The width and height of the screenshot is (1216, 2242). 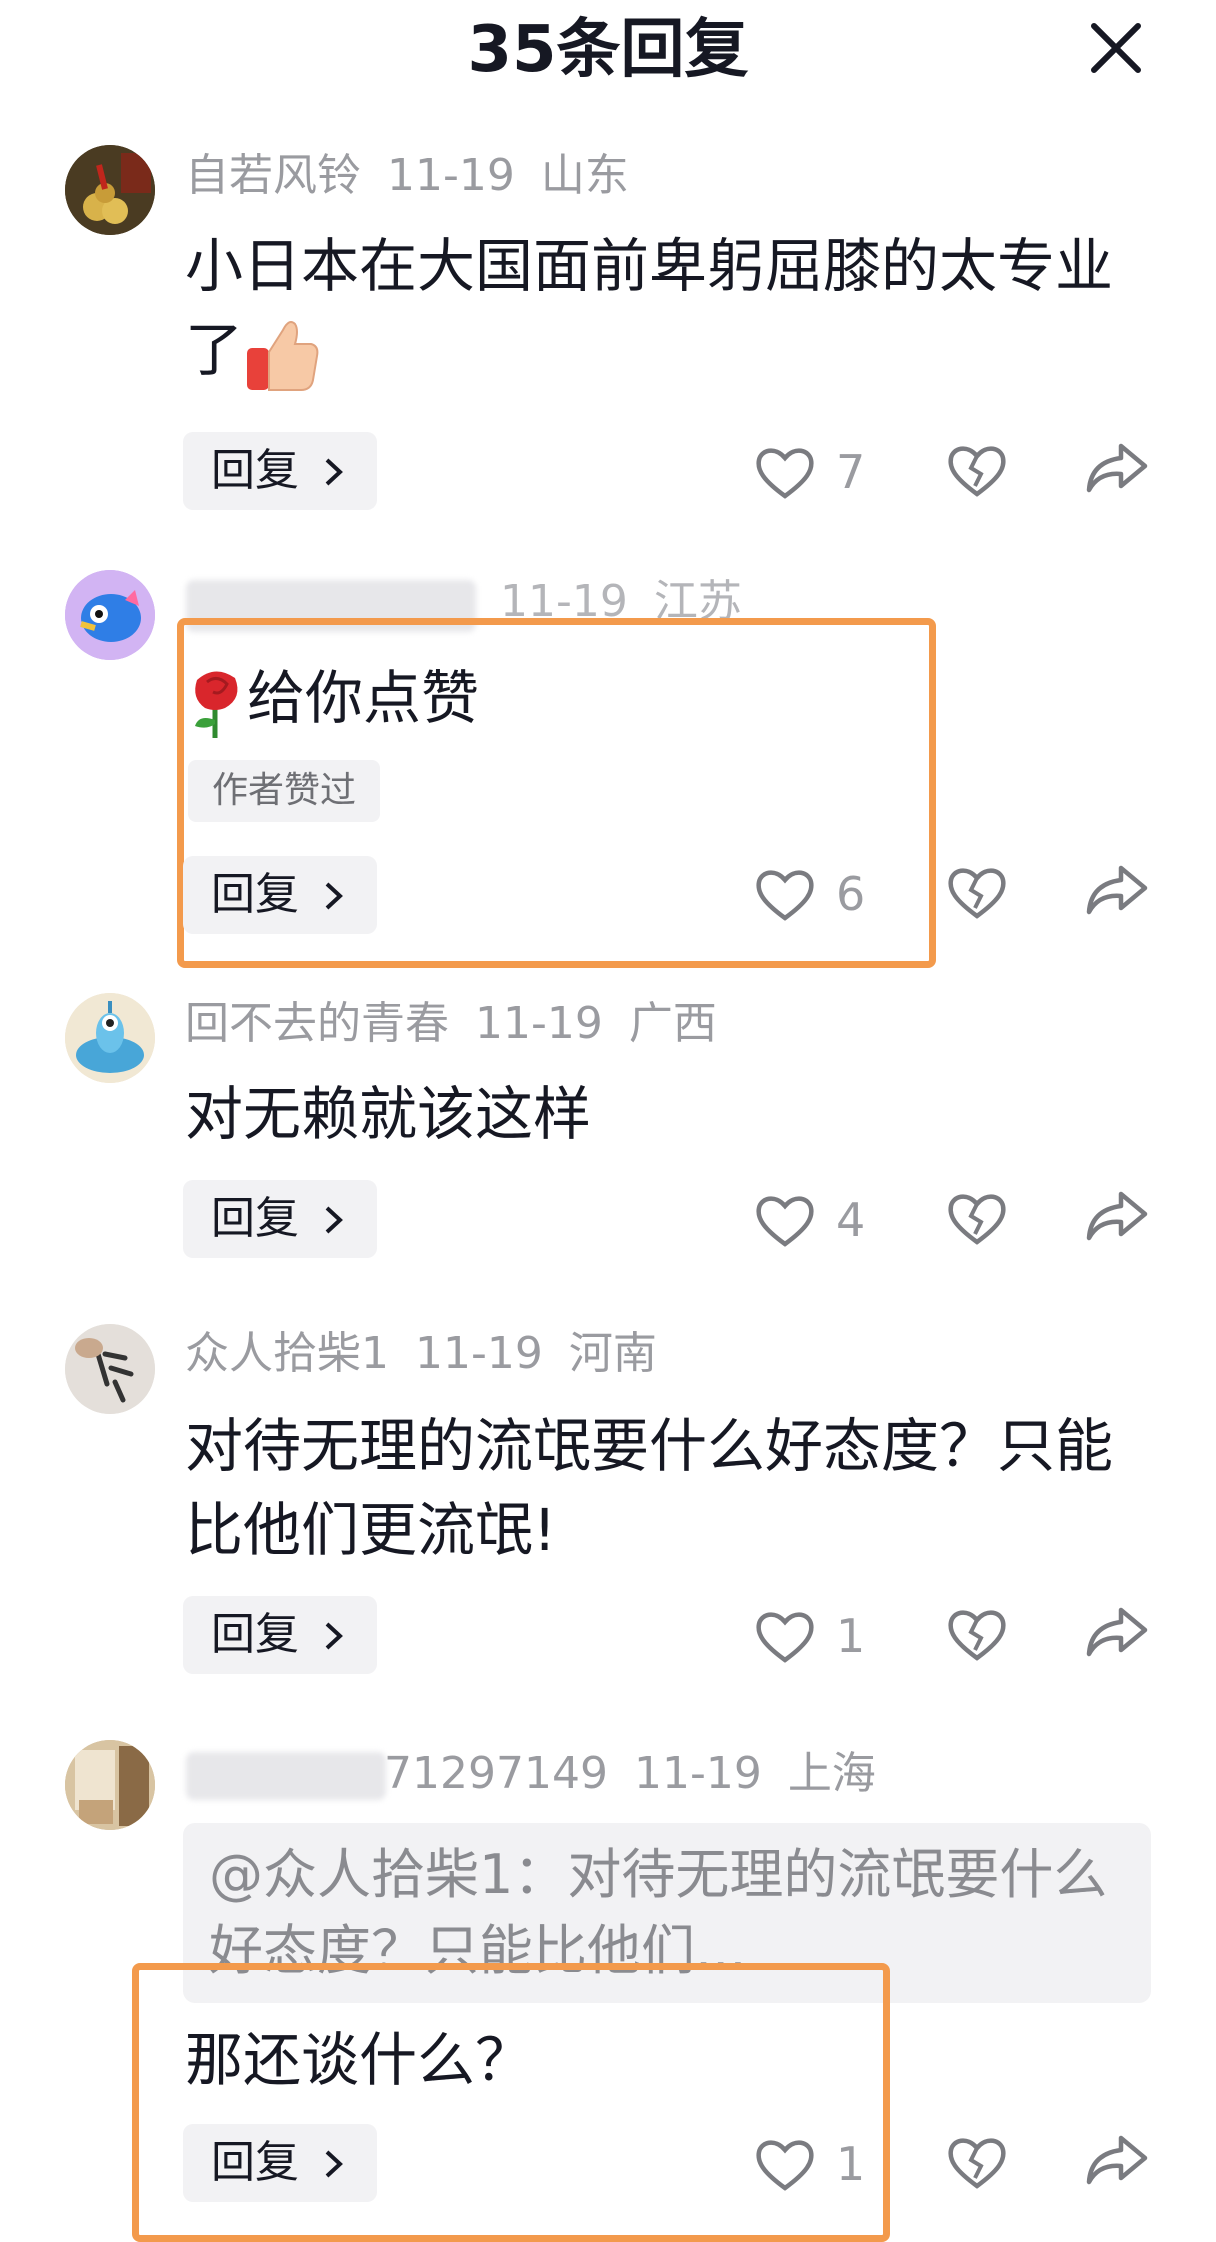 I want to click on comment-text-content: 对待无理的流氓要什么好态度？只能比他们更流氓!, so click(x=649, y=1488).